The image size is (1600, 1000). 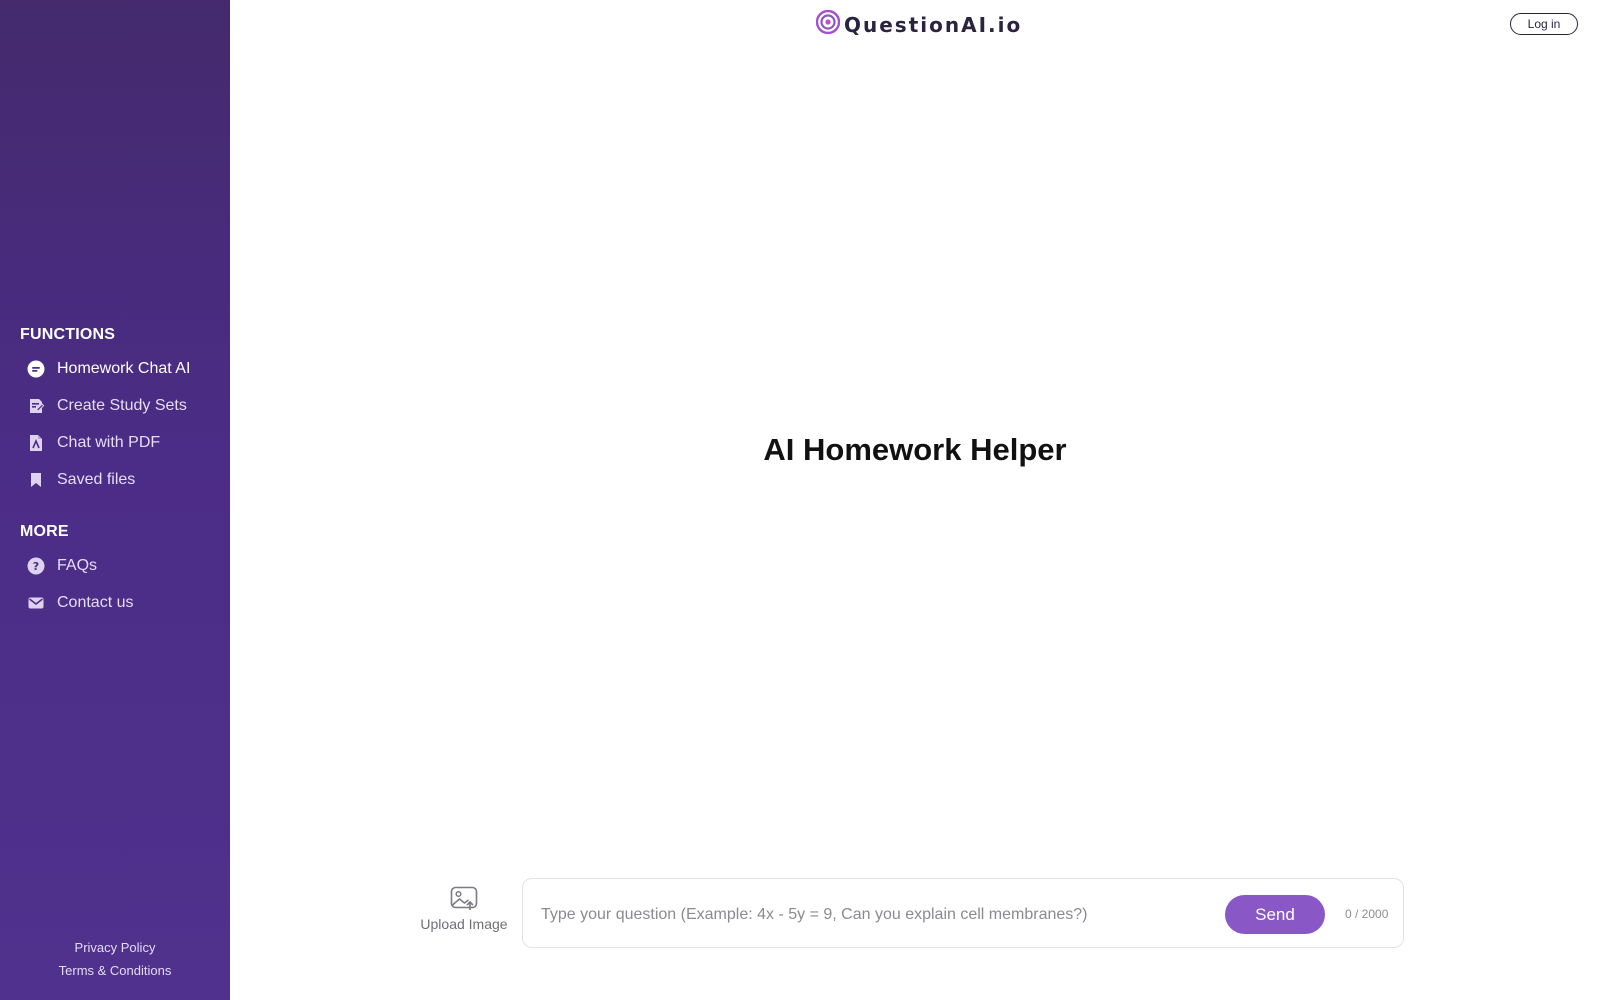 I want to click on sidebar-item-saved-files: Saved files, so click(x=80, y=480).